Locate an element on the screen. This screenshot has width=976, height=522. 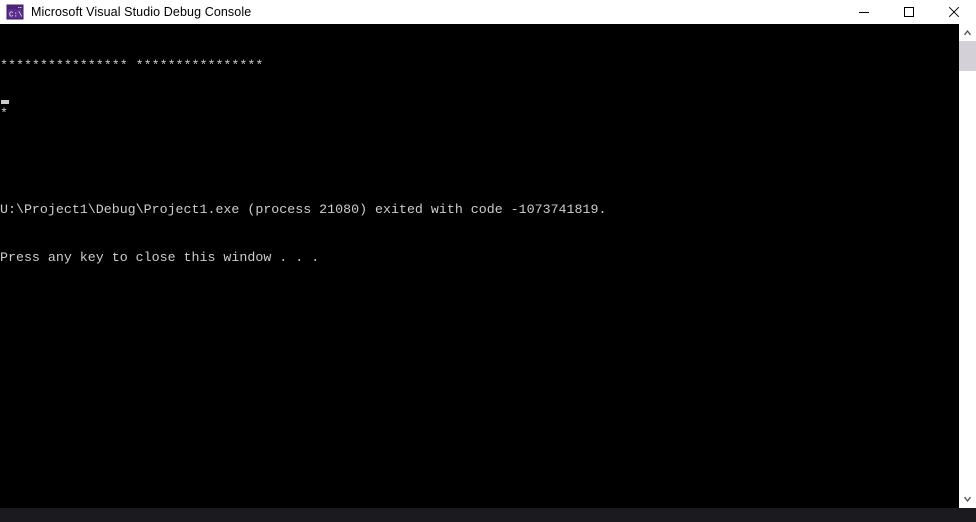
bottom-strip is located at coordinates (488, 515).